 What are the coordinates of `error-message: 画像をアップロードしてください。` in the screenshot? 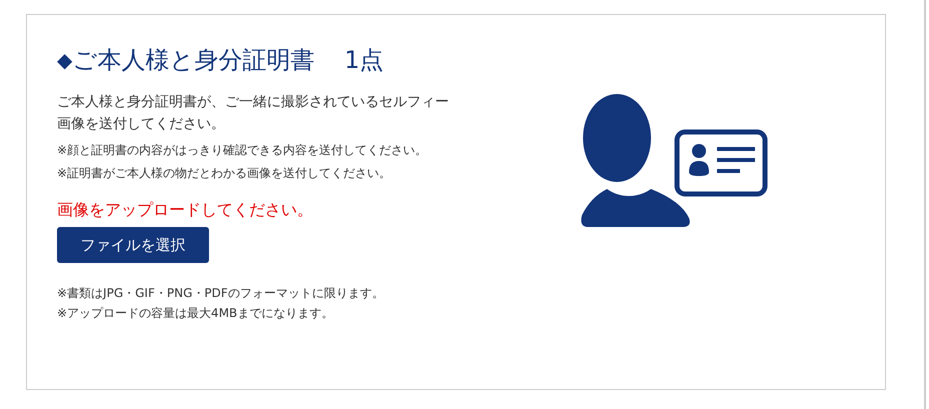 It's located at (185, 210).